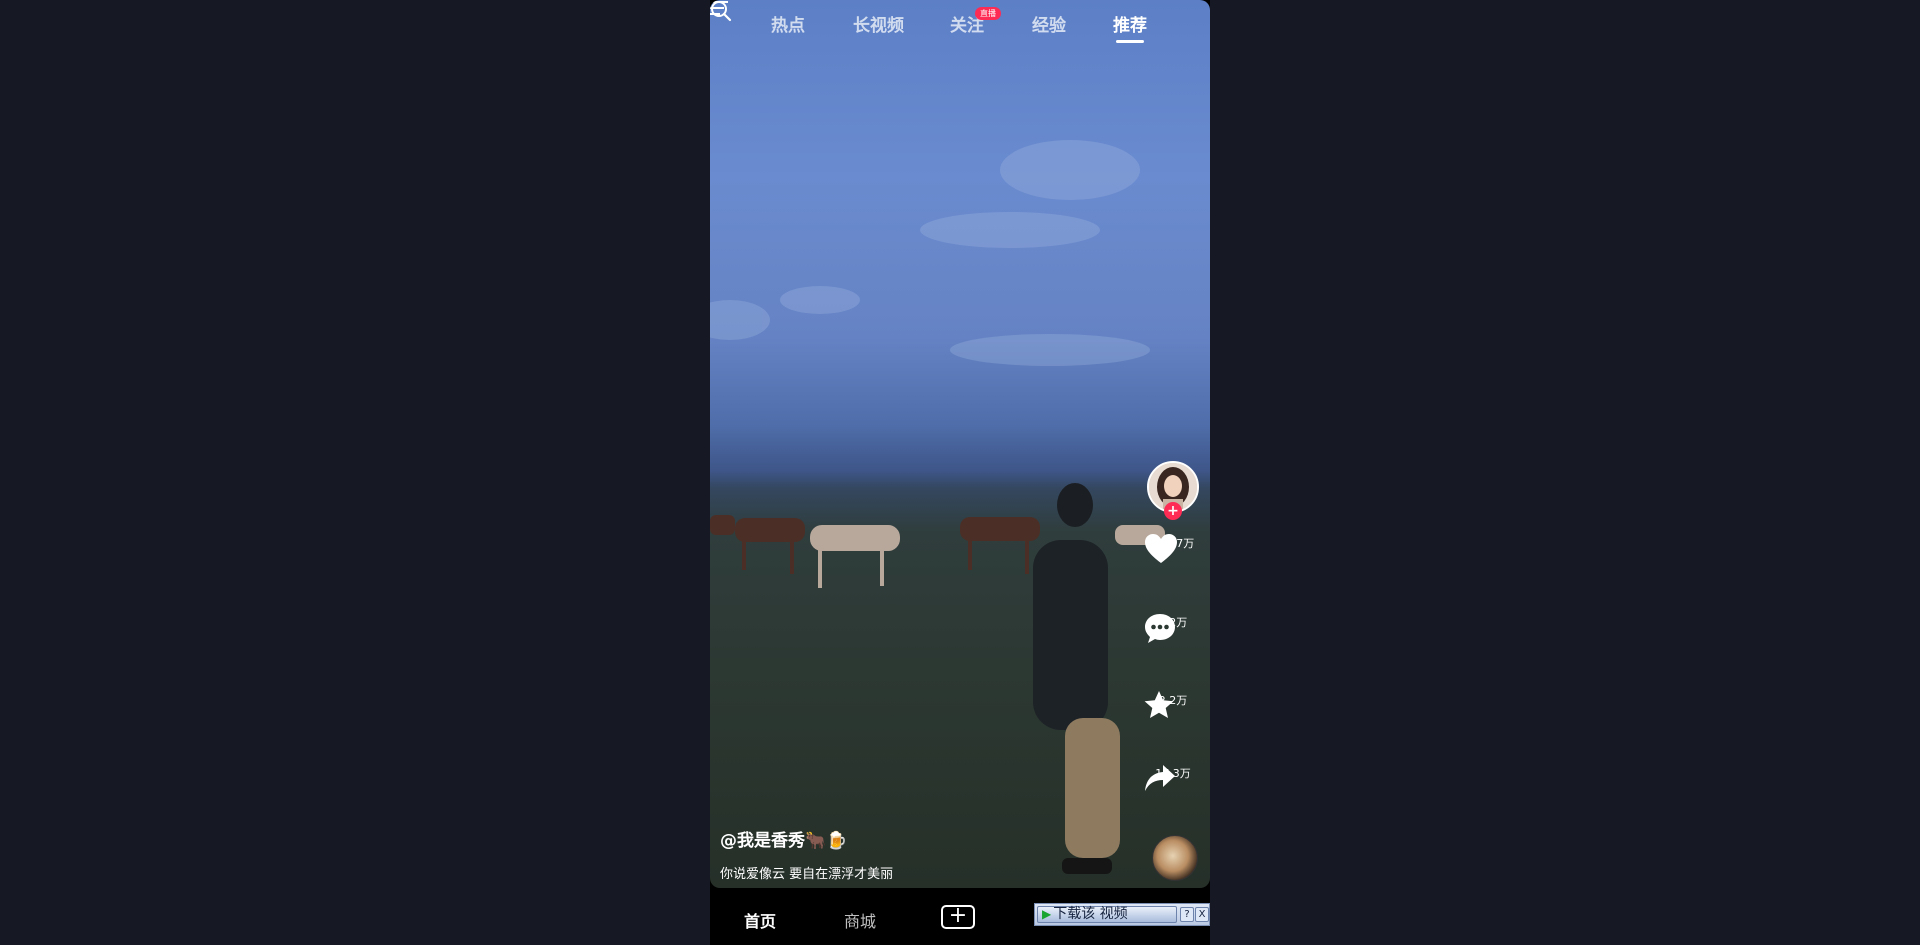  I want to click on close-button: X, so click(1202, 914).